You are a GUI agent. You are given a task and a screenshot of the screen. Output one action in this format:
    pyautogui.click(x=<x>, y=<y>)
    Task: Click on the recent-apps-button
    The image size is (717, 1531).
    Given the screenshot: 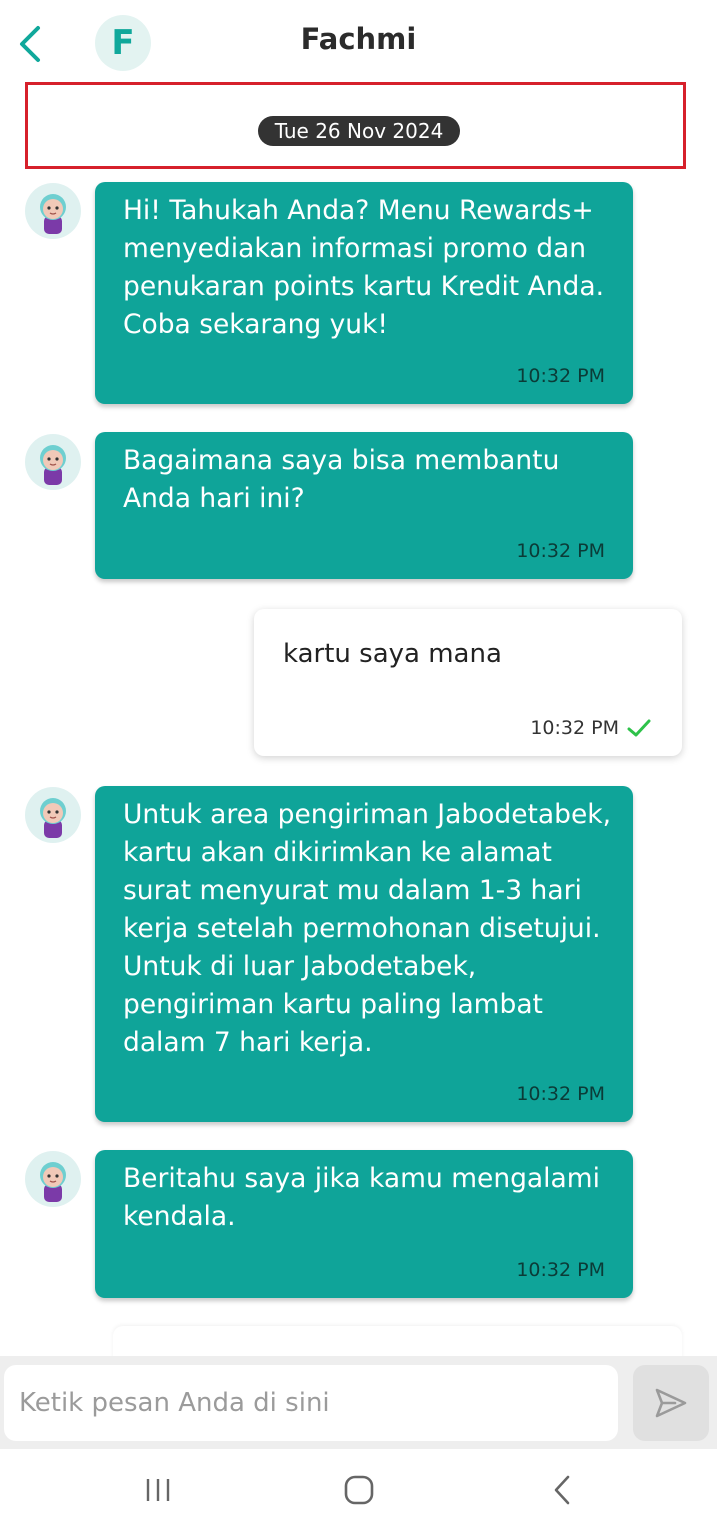 What is the action you would take?
    pyautogui.click(x=158, y=1490)
    